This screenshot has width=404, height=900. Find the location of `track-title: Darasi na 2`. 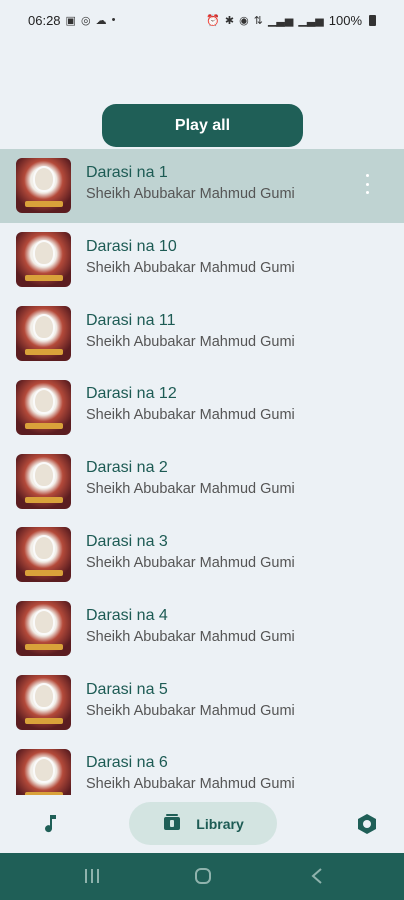

track-title: Darasi na 2 is located at coordinates (127, 468).